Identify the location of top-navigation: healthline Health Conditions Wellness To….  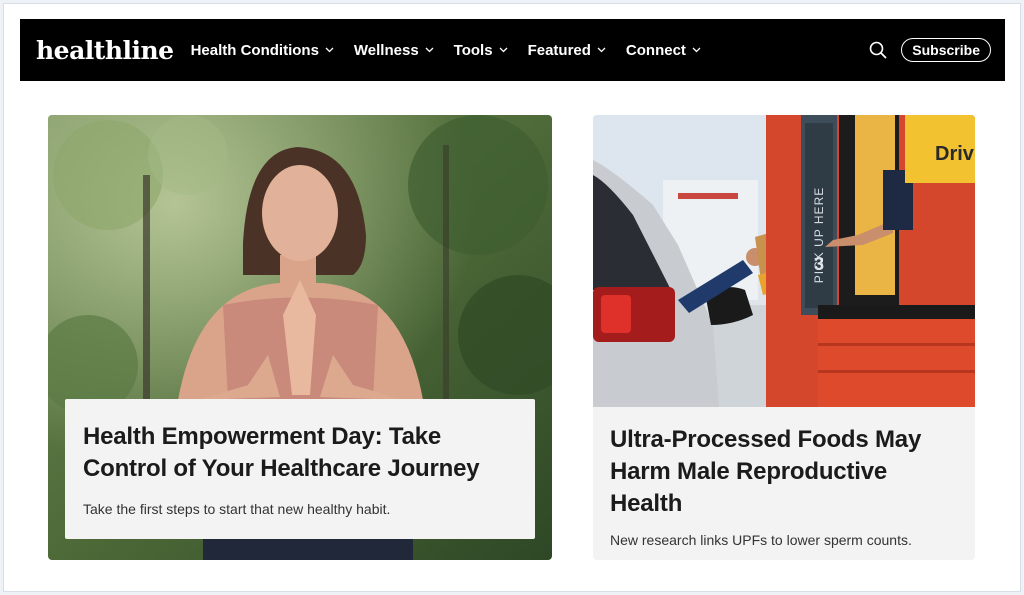
(512, 50).